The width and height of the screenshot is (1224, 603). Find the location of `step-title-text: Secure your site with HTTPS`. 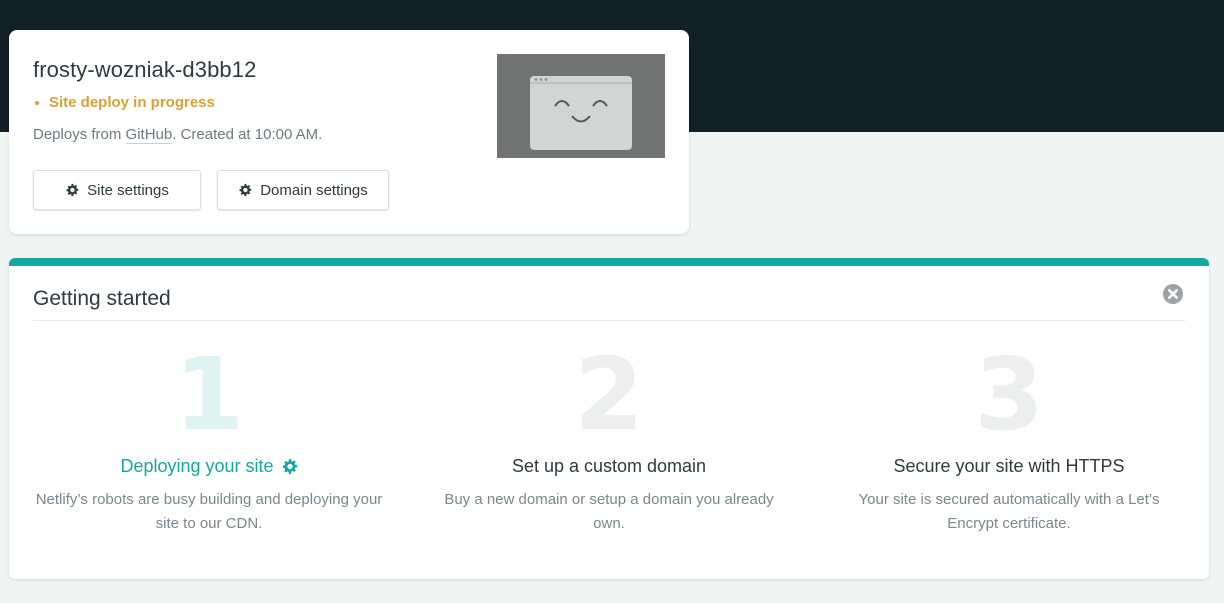

step-title-text: Secure your site with HTTPS is located at coordinates (1009, 466).